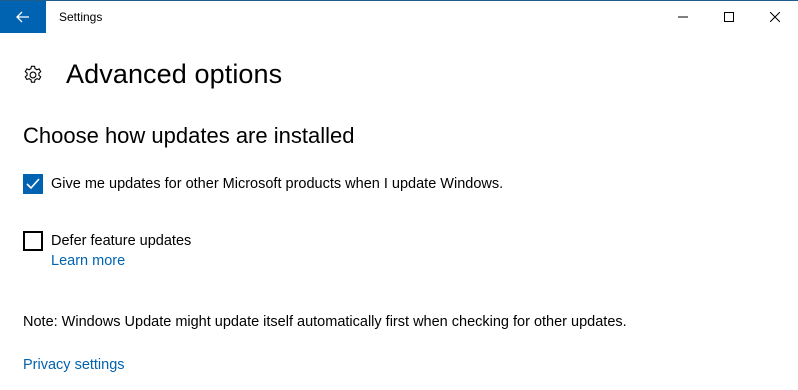 The height and width of the screenshot is (390, 798). Describe the element at coordinates (88, 261) in the screenshot. I see `learn-more-link: Learn more` at that location.